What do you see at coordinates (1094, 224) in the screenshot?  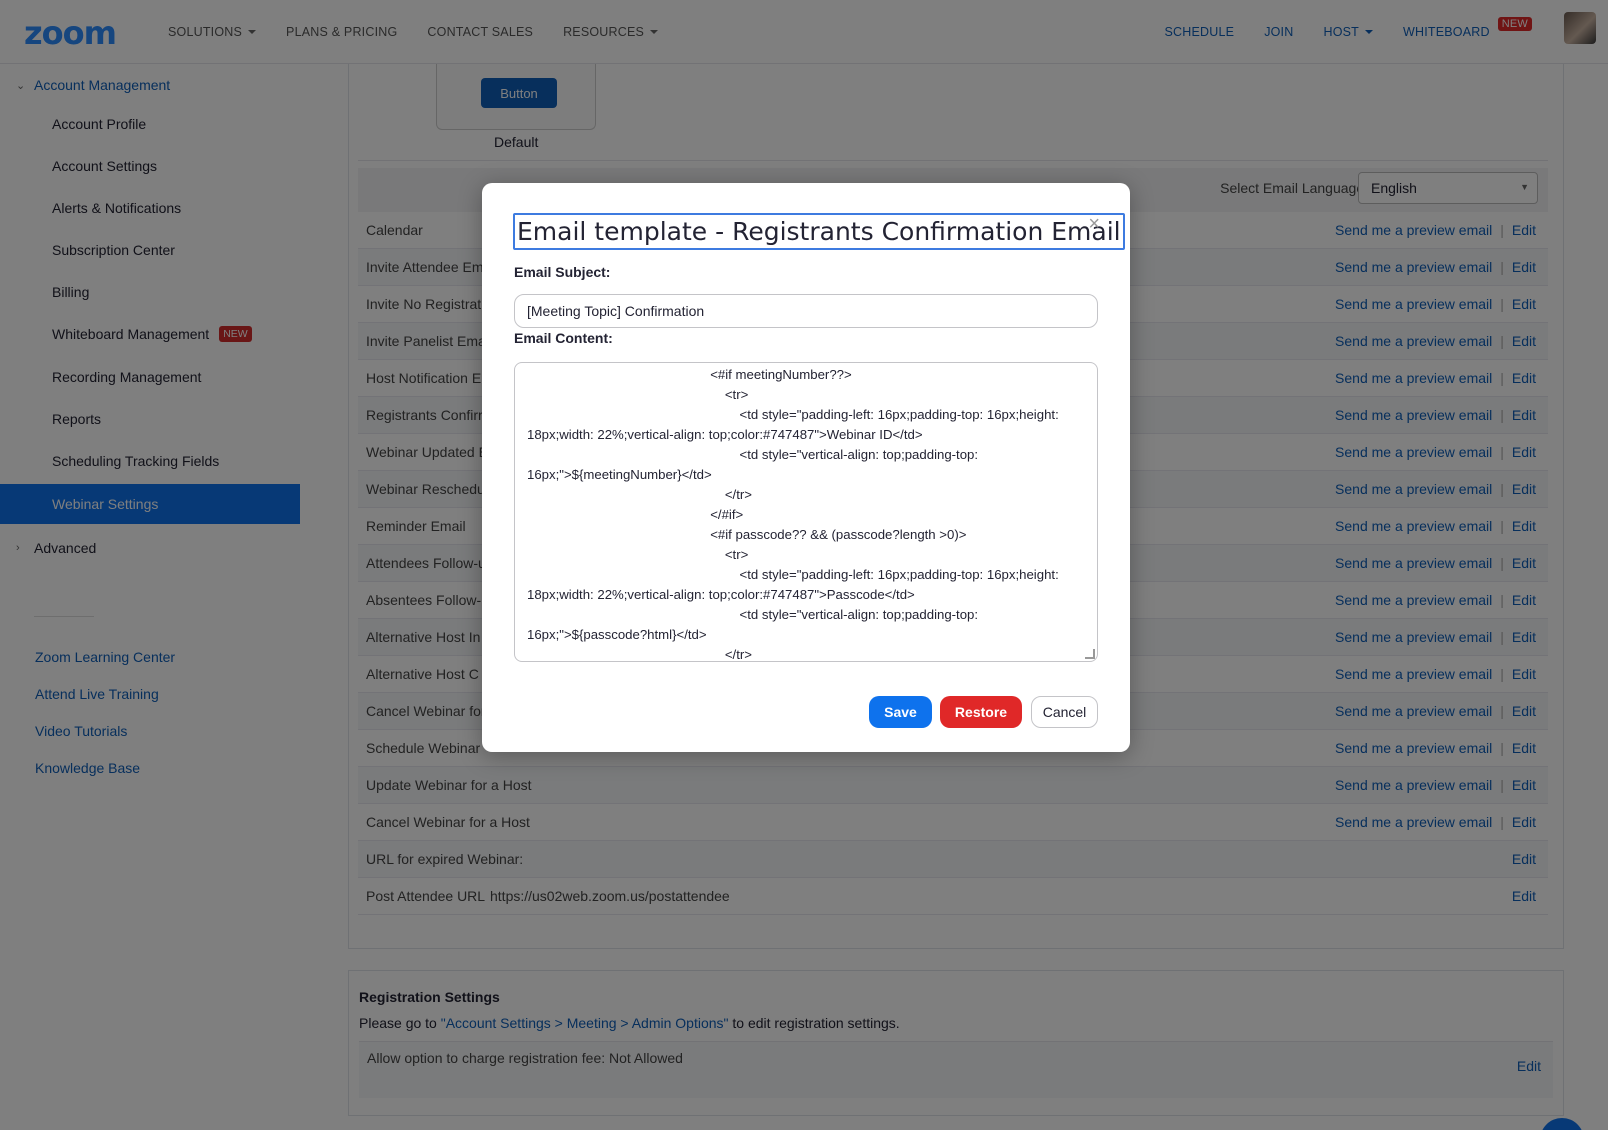 I see `close-icon: ×` at bounding box center [1094, 224].